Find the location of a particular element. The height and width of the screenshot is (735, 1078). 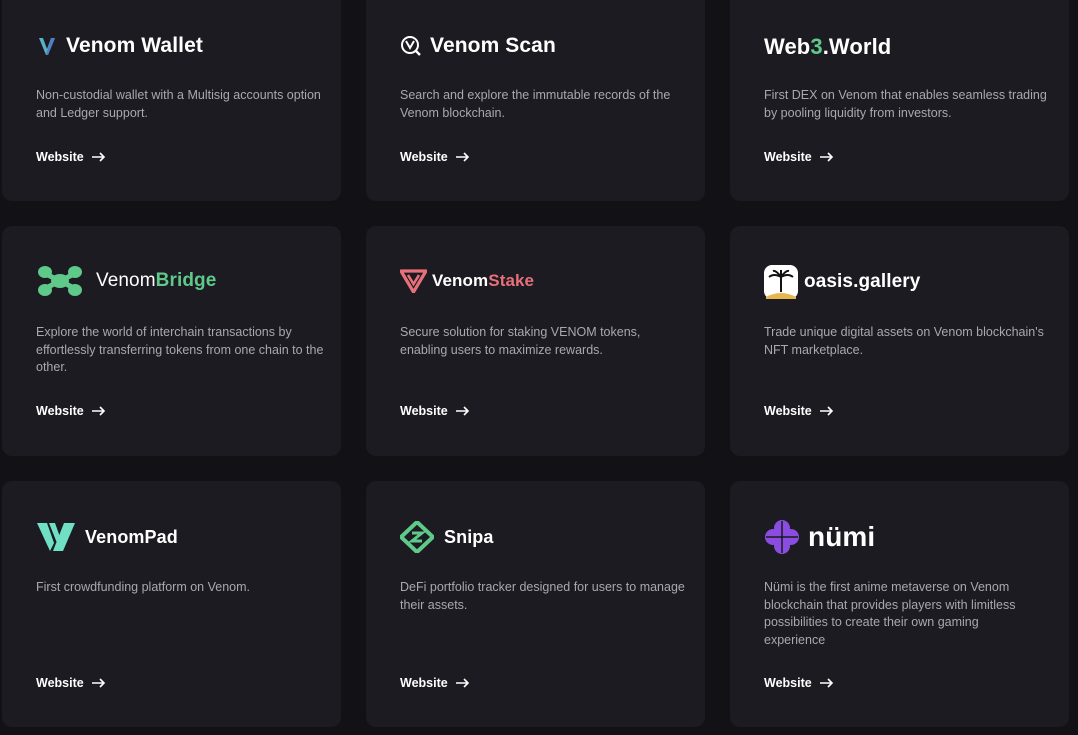

venom-bridge-logo-icon is located at coordinates (60, 281).